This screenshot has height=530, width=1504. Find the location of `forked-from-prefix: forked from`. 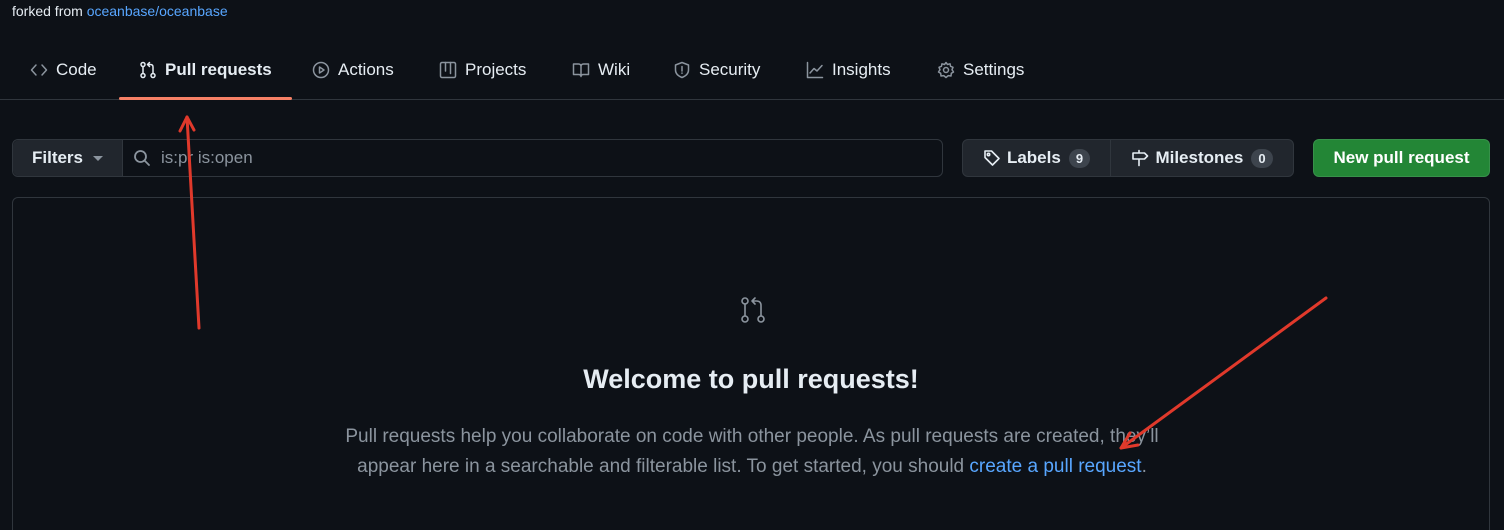

forked-from-prefix: forked from is located at coordinates (49, 11).